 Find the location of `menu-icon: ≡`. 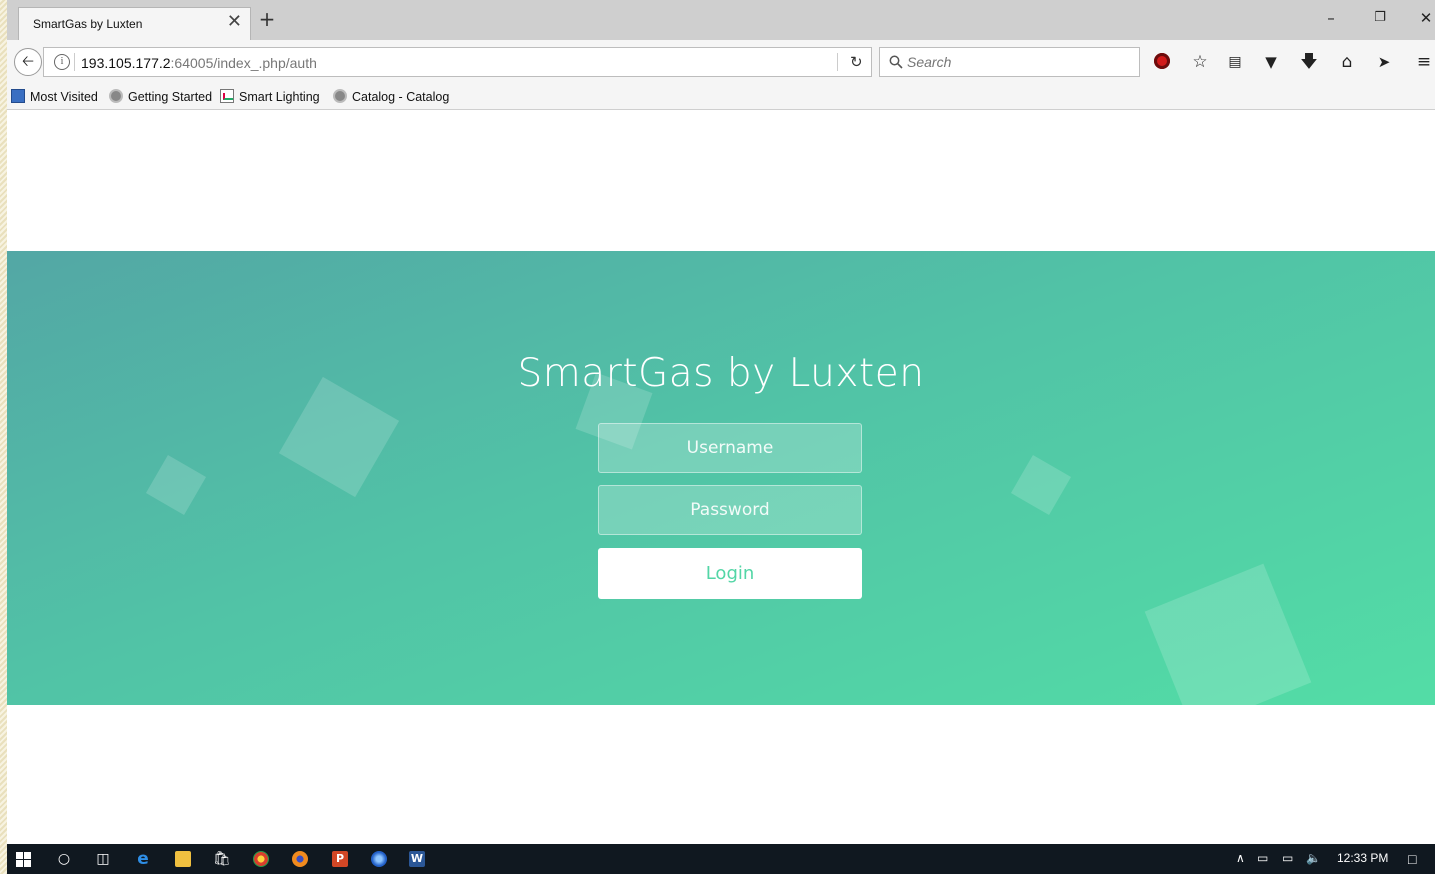

menu-icon: ≡ is located at coordinates (1424, 62).